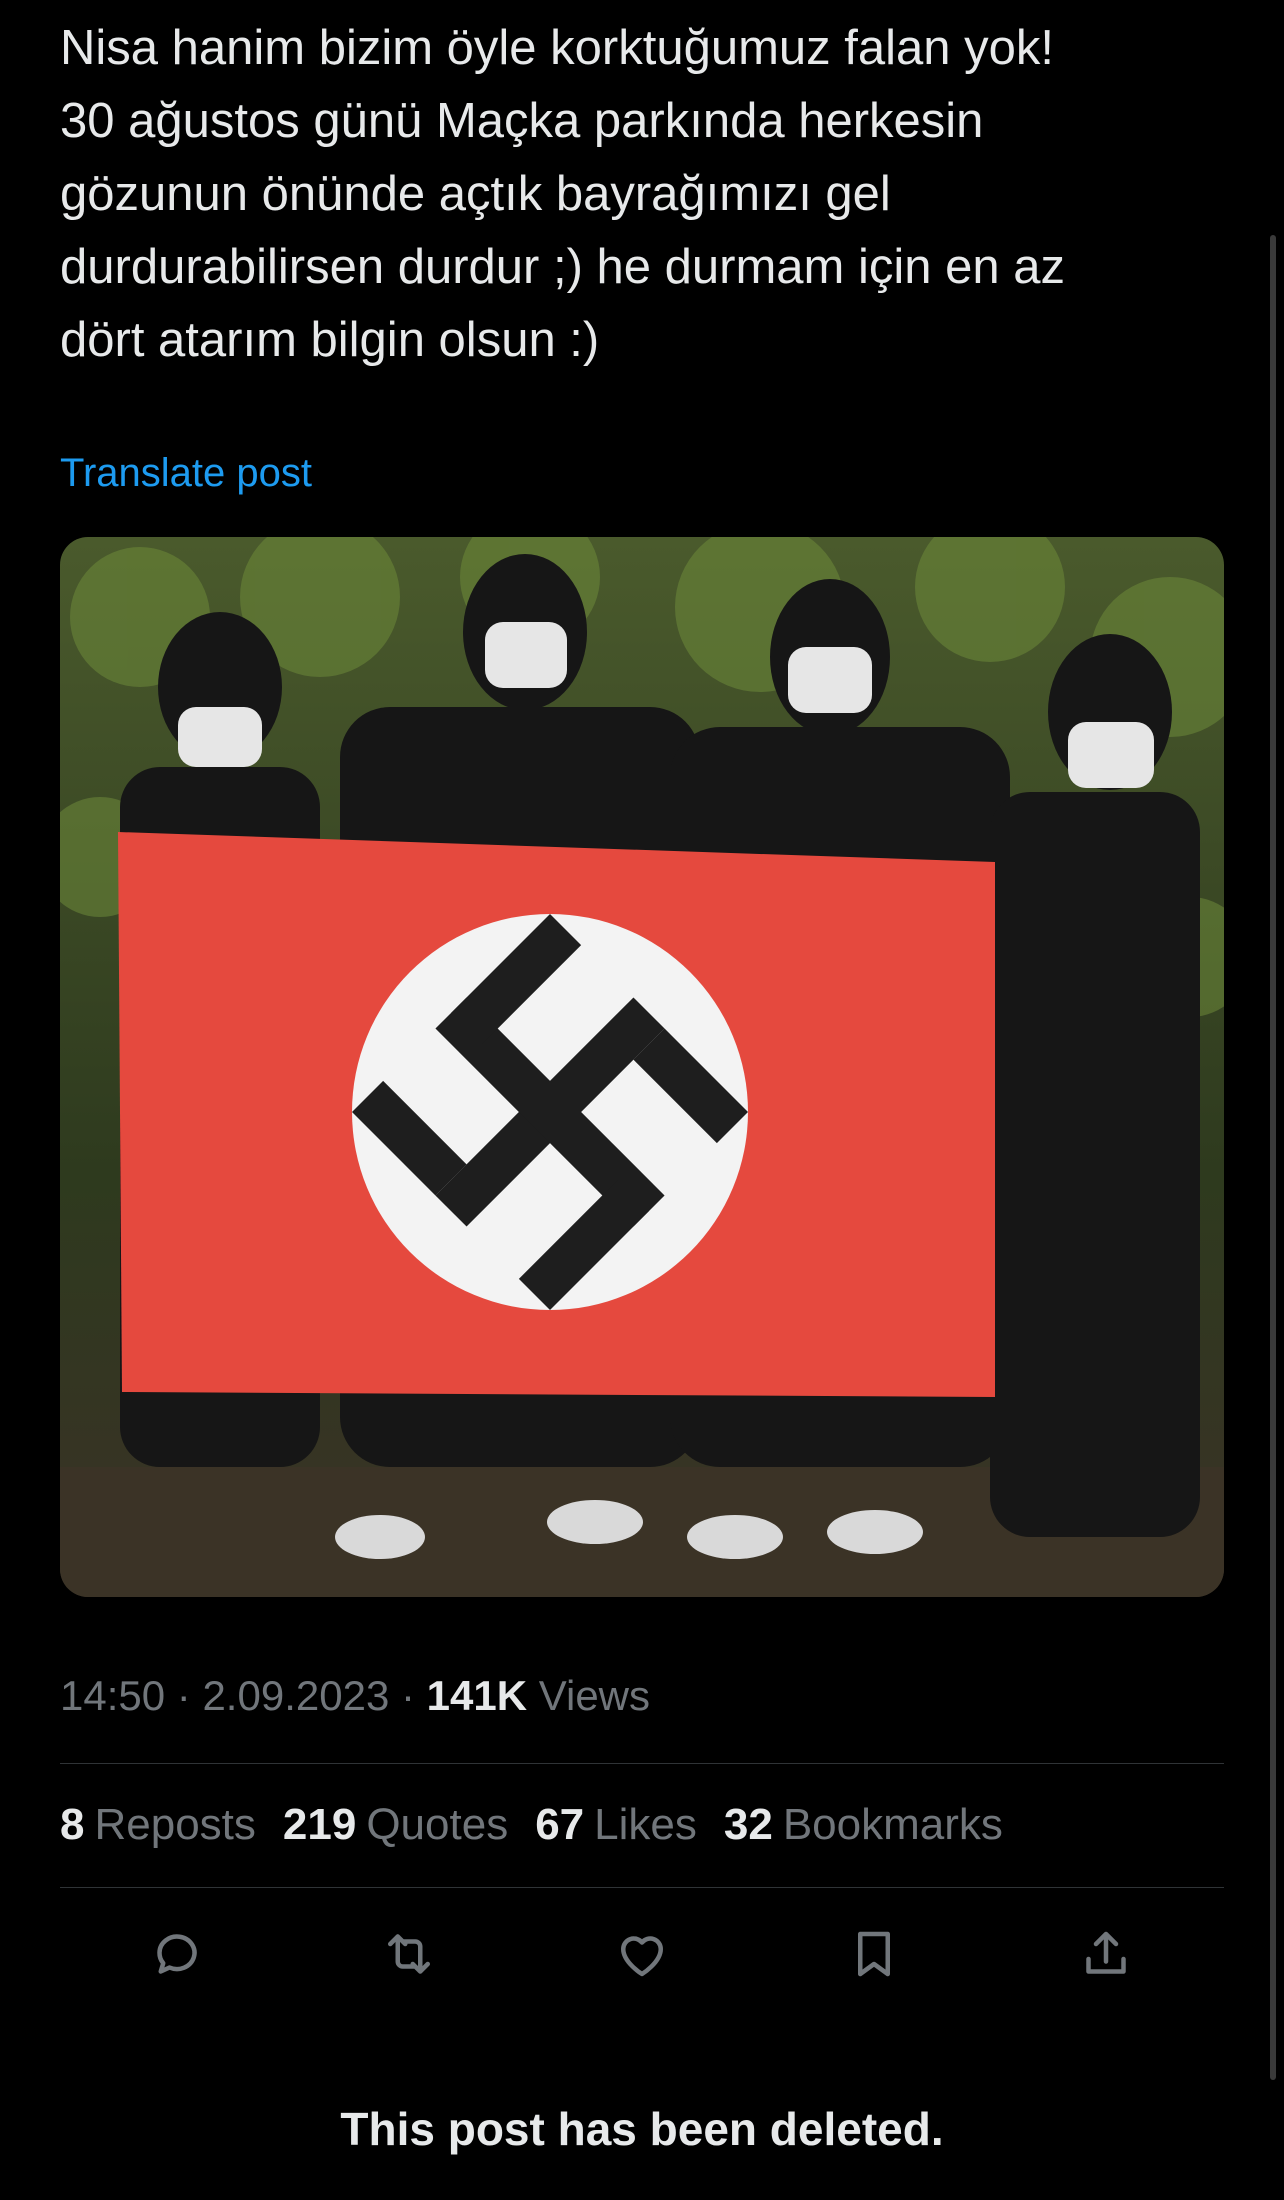  I want to click on scrollbar, so click(1273, 1157).